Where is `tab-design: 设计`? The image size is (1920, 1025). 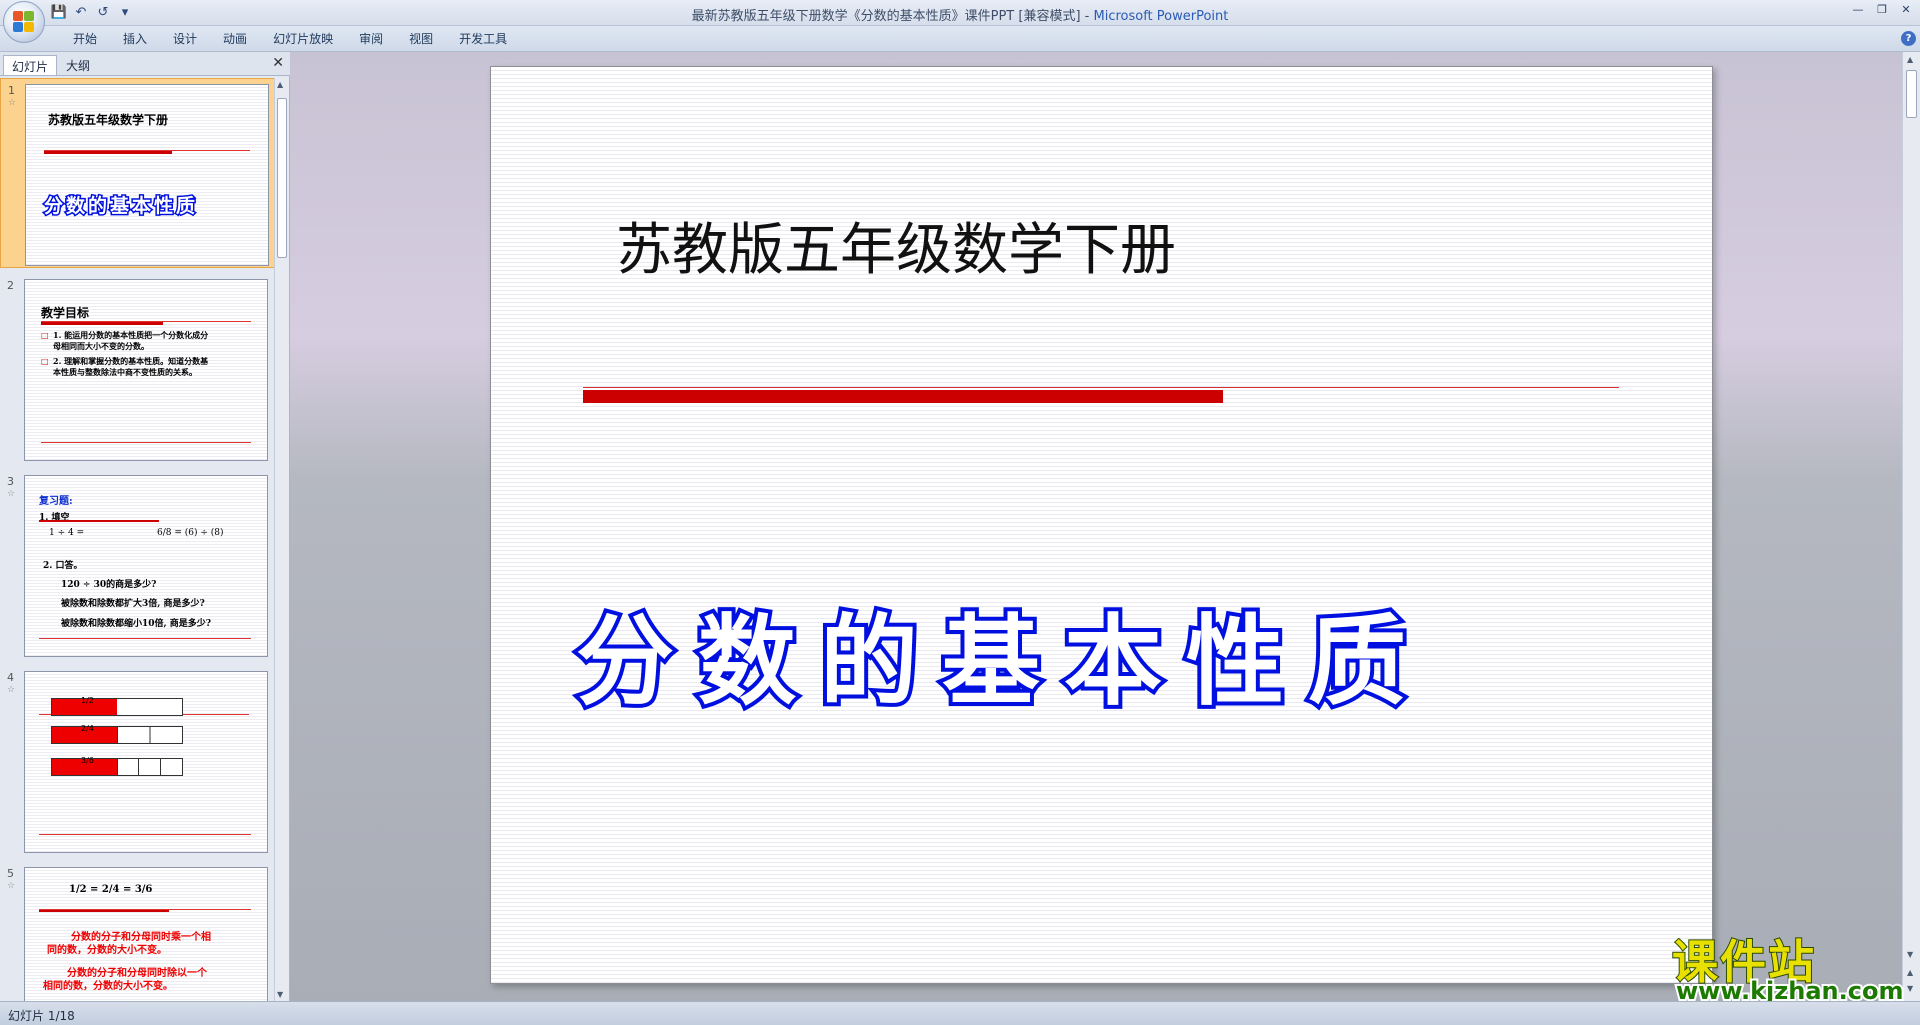
tab-design: 设计 is located at coordinates (185, 39).